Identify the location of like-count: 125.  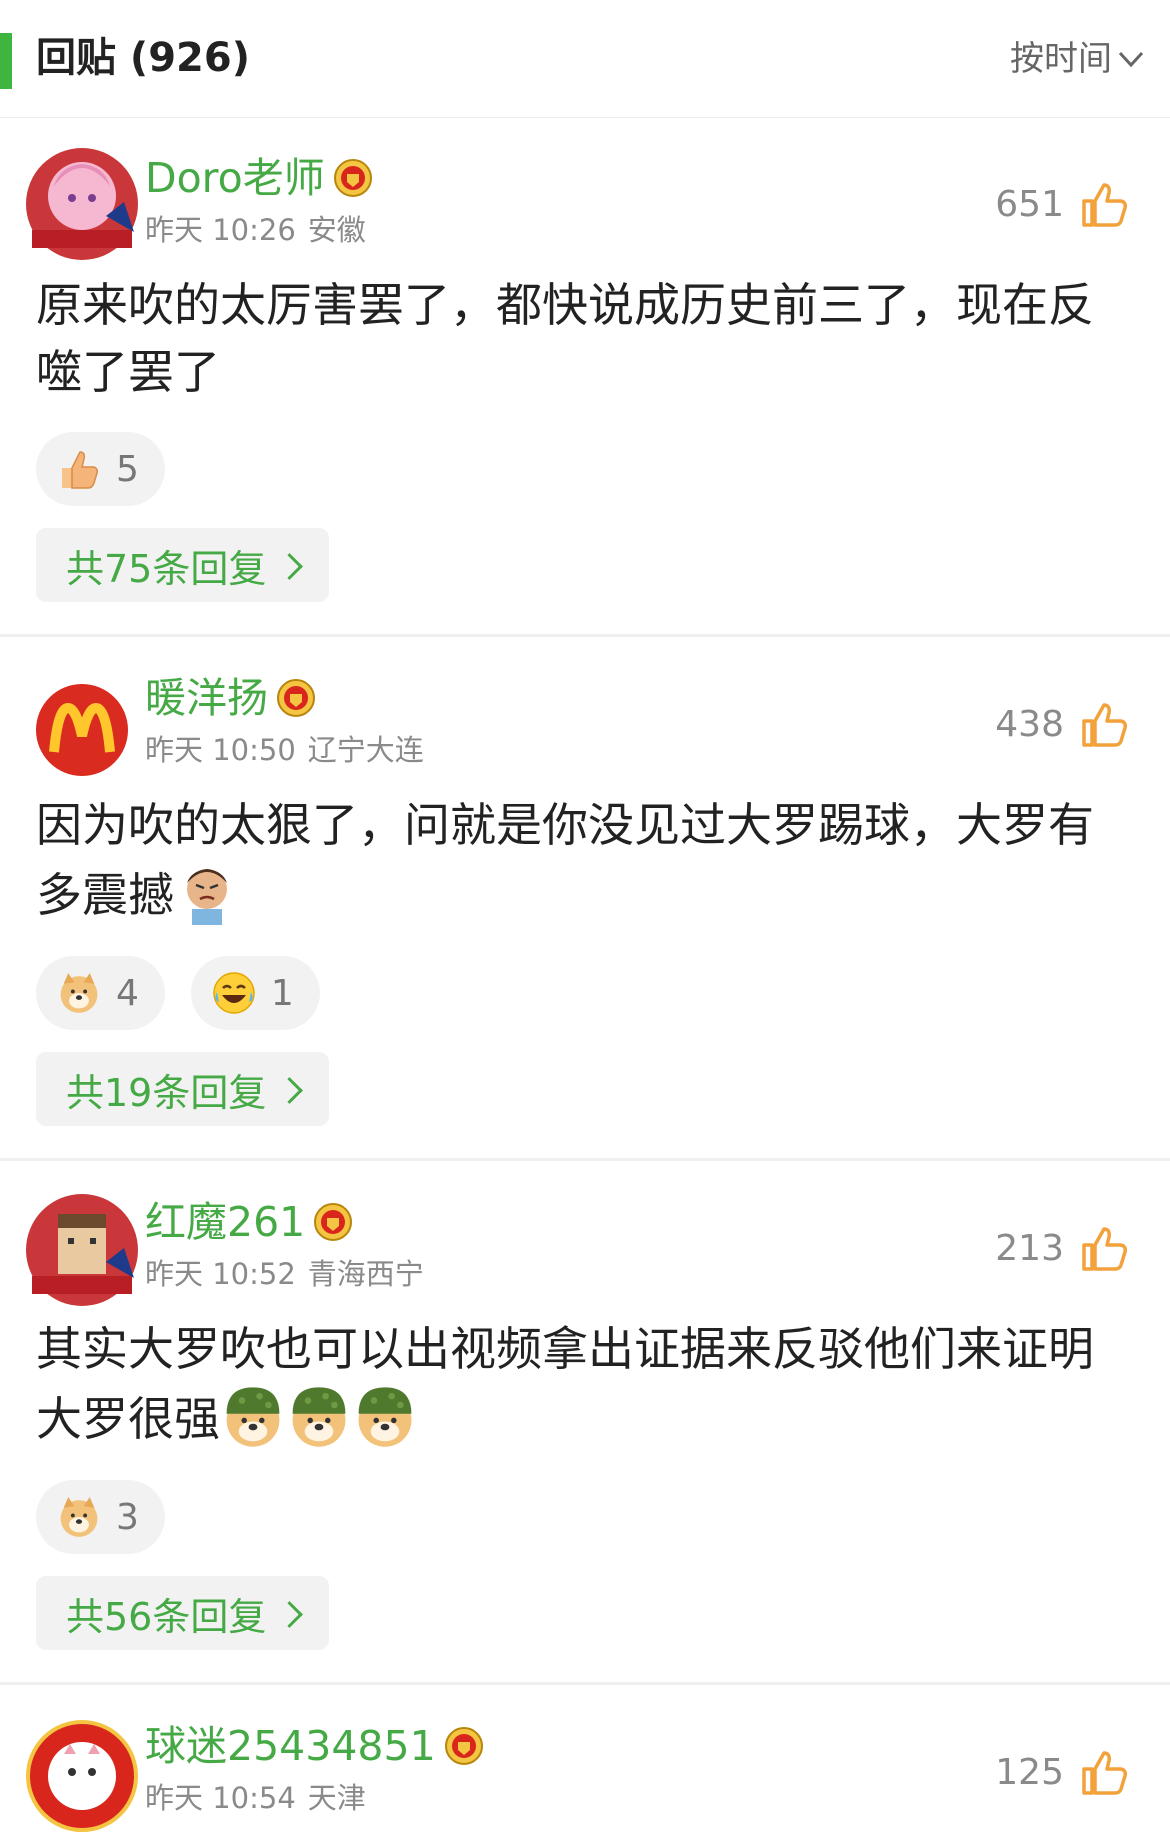
(1029, 1772).